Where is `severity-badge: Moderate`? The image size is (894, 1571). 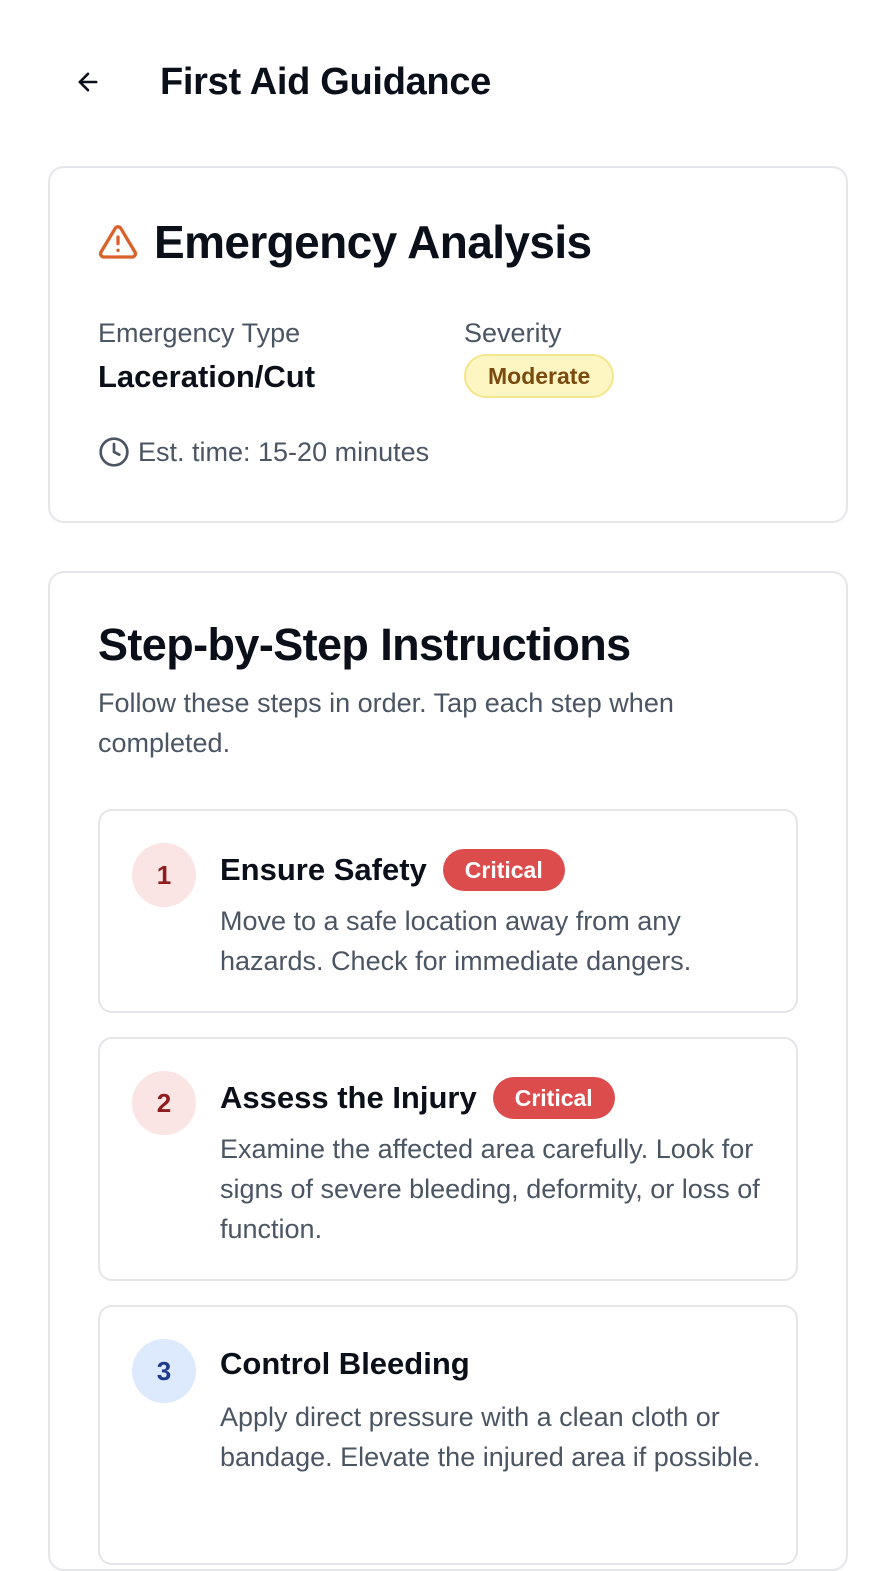
severity-badge: Moderate is located at coordinates (539, 376).